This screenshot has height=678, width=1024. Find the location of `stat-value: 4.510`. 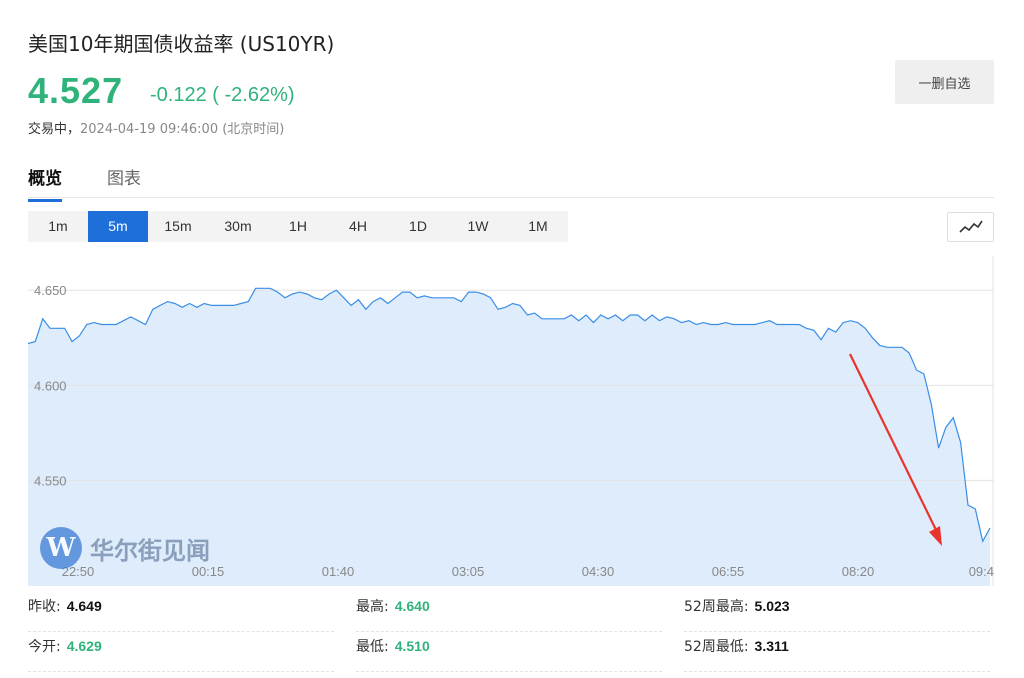

stat-value: 4.510 is located at coordinates (412, 646).